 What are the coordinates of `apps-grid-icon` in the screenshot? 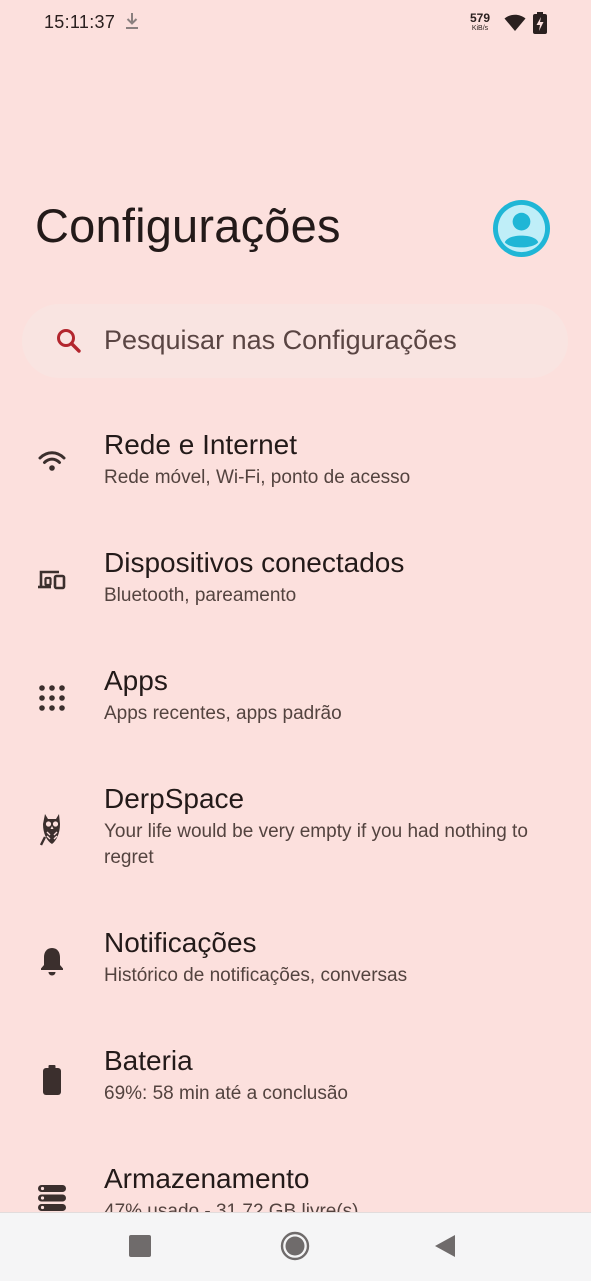 It's located at (52, 698).